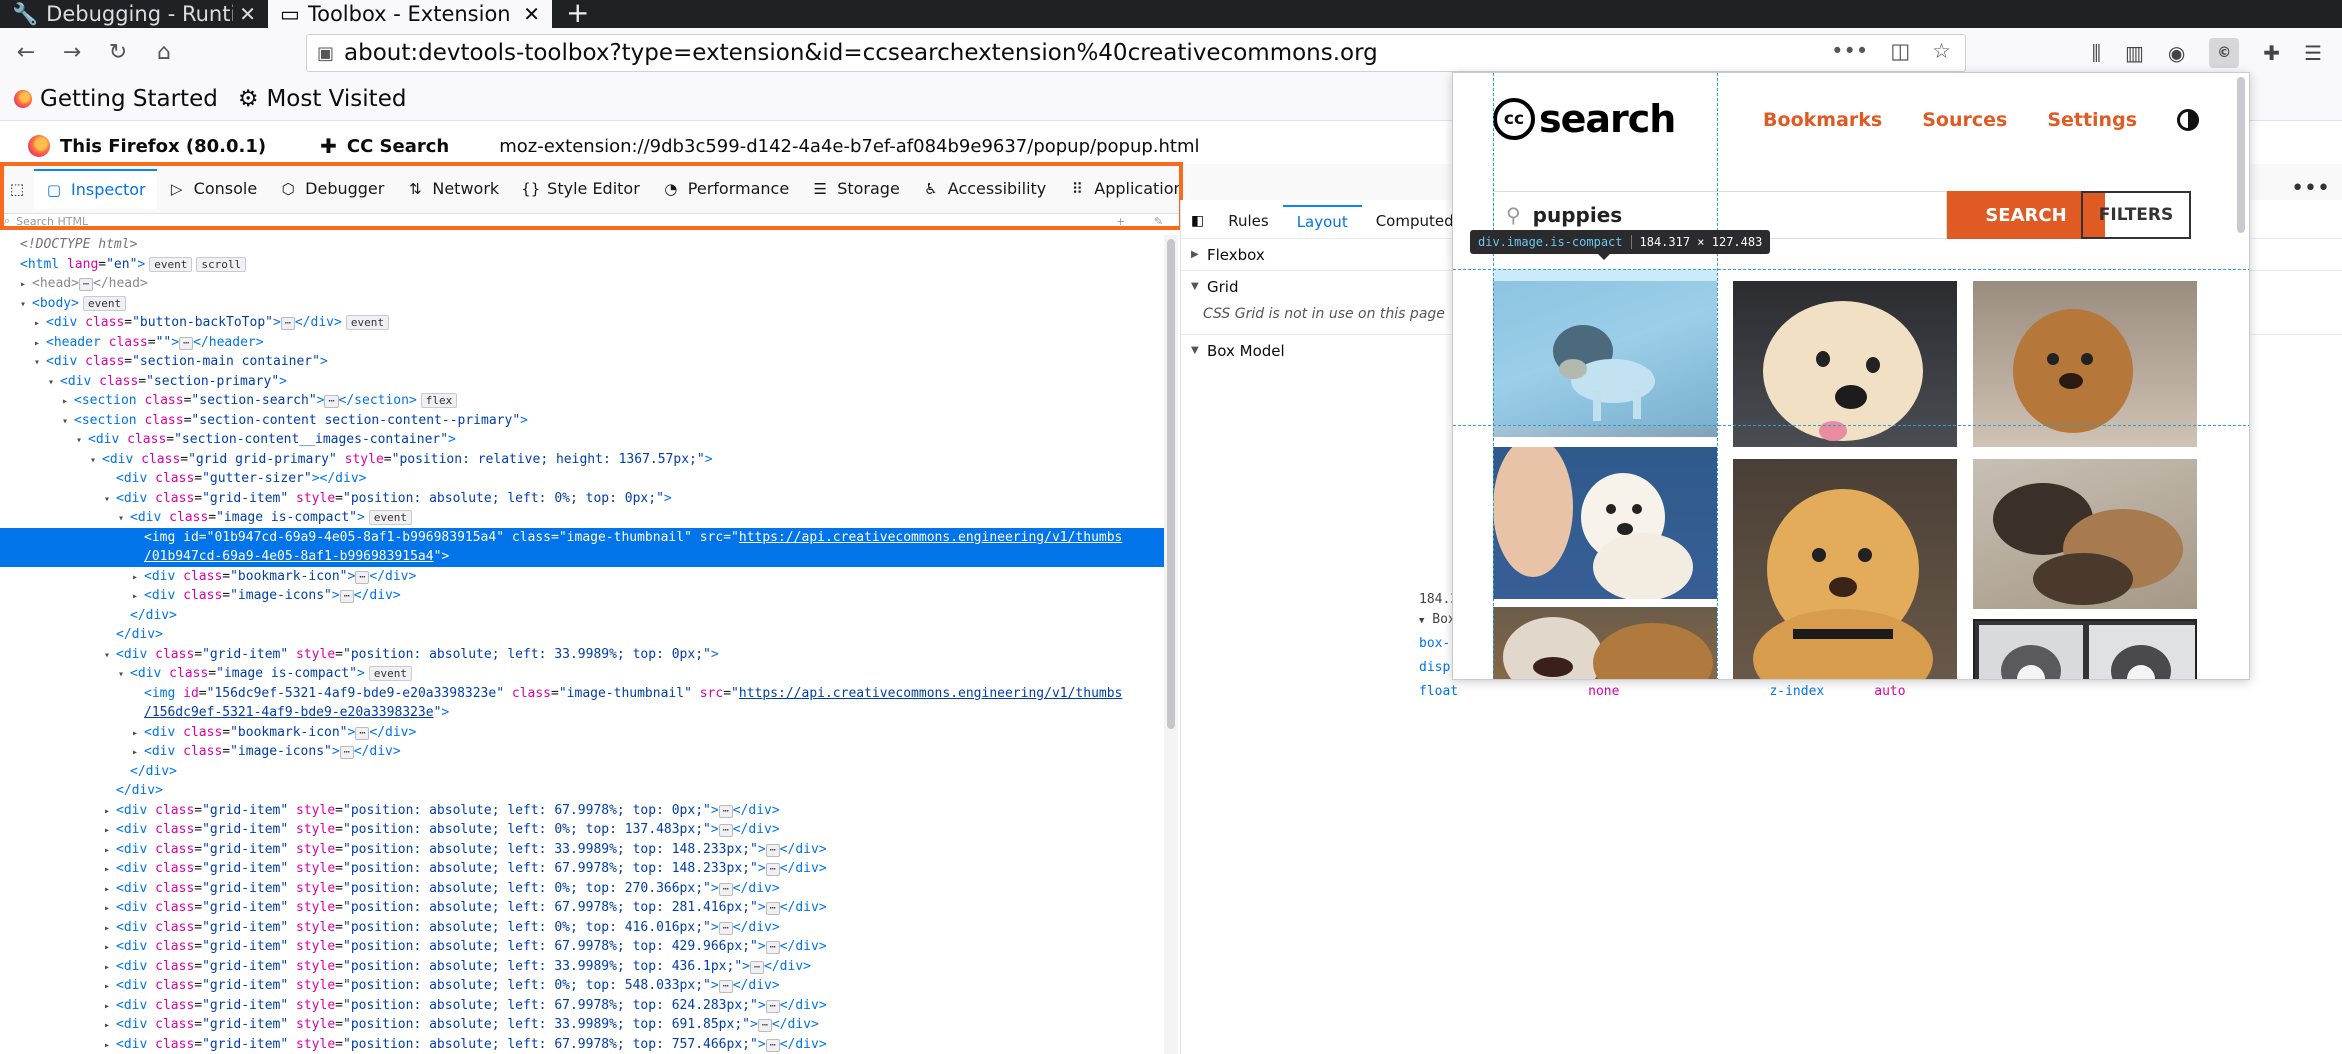 Image resolution: width=2342 pixels, height=1054 pixels. I want to click on filters-button: FILTERS, so click(2136, 215).